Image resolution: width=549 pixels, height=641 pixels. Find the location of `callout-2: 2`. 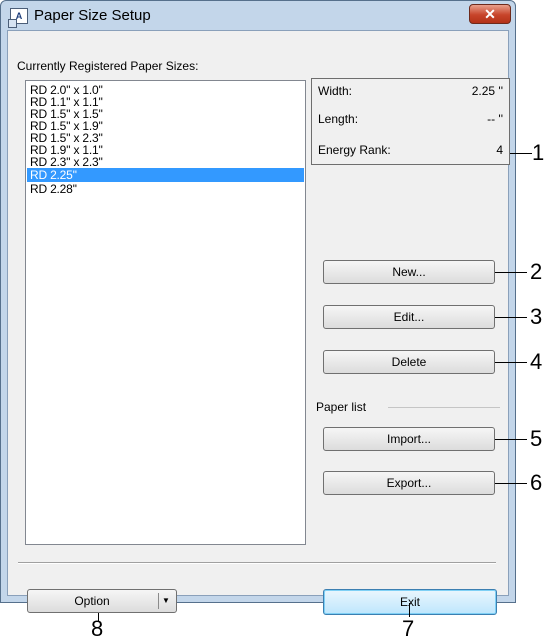

callout-2: 2 is located at coordinates (536, 271).